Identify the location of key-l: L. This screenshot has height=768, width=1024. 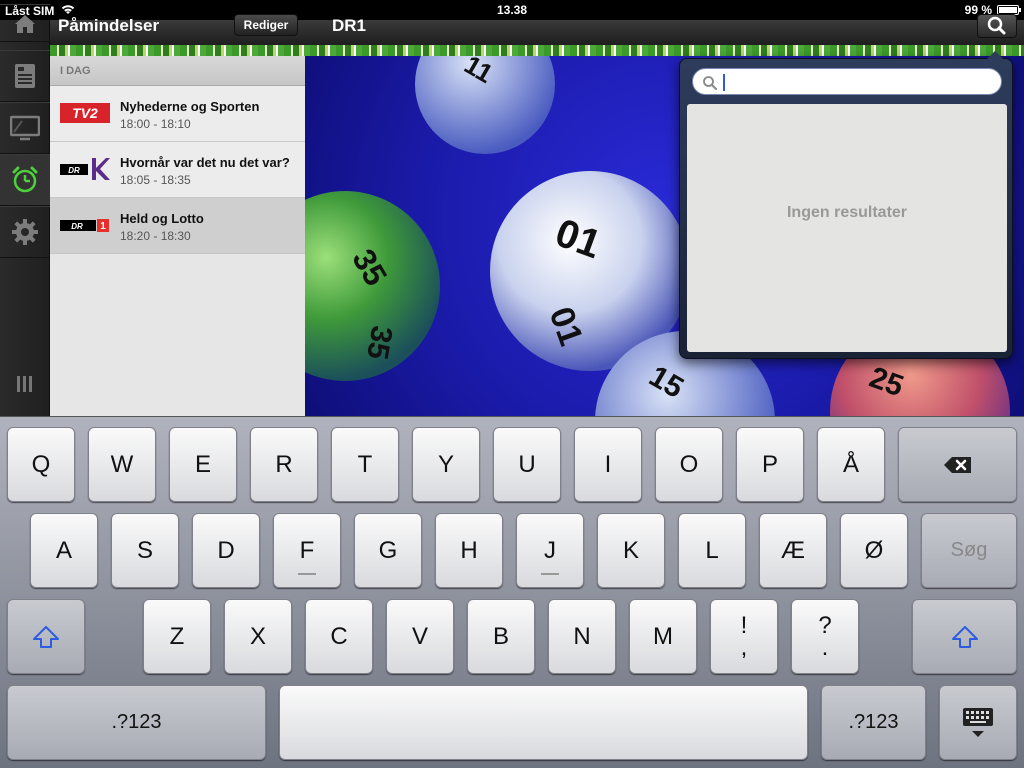
(712, 550).